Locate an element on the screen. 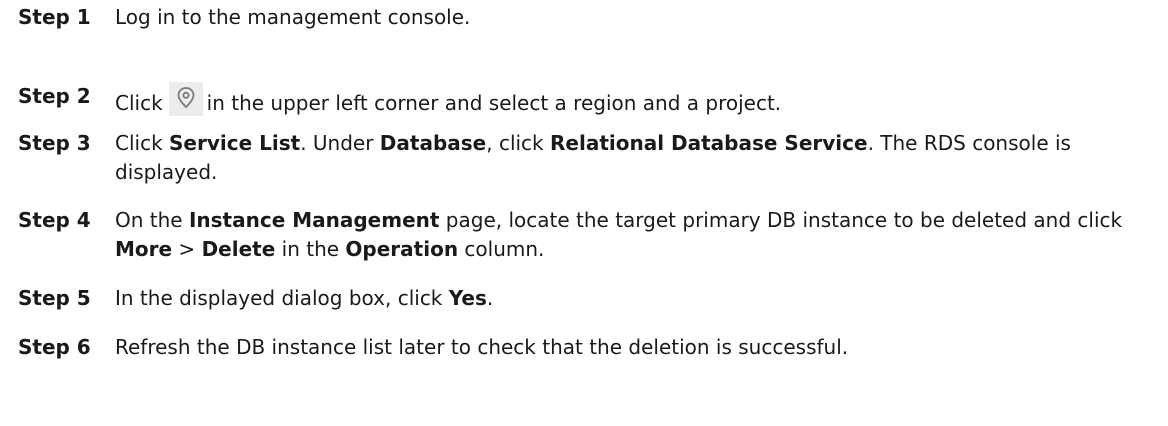 The width and height of the screenshot is (1168, 426). delete-term: Delete is located at coordinates (238, 249).